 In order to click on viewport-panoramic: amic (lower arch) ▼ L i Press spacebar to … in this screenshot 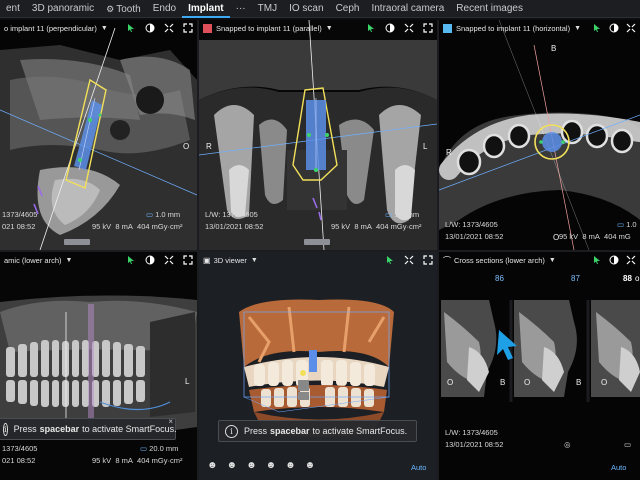, I will do `click(98, 366)`.